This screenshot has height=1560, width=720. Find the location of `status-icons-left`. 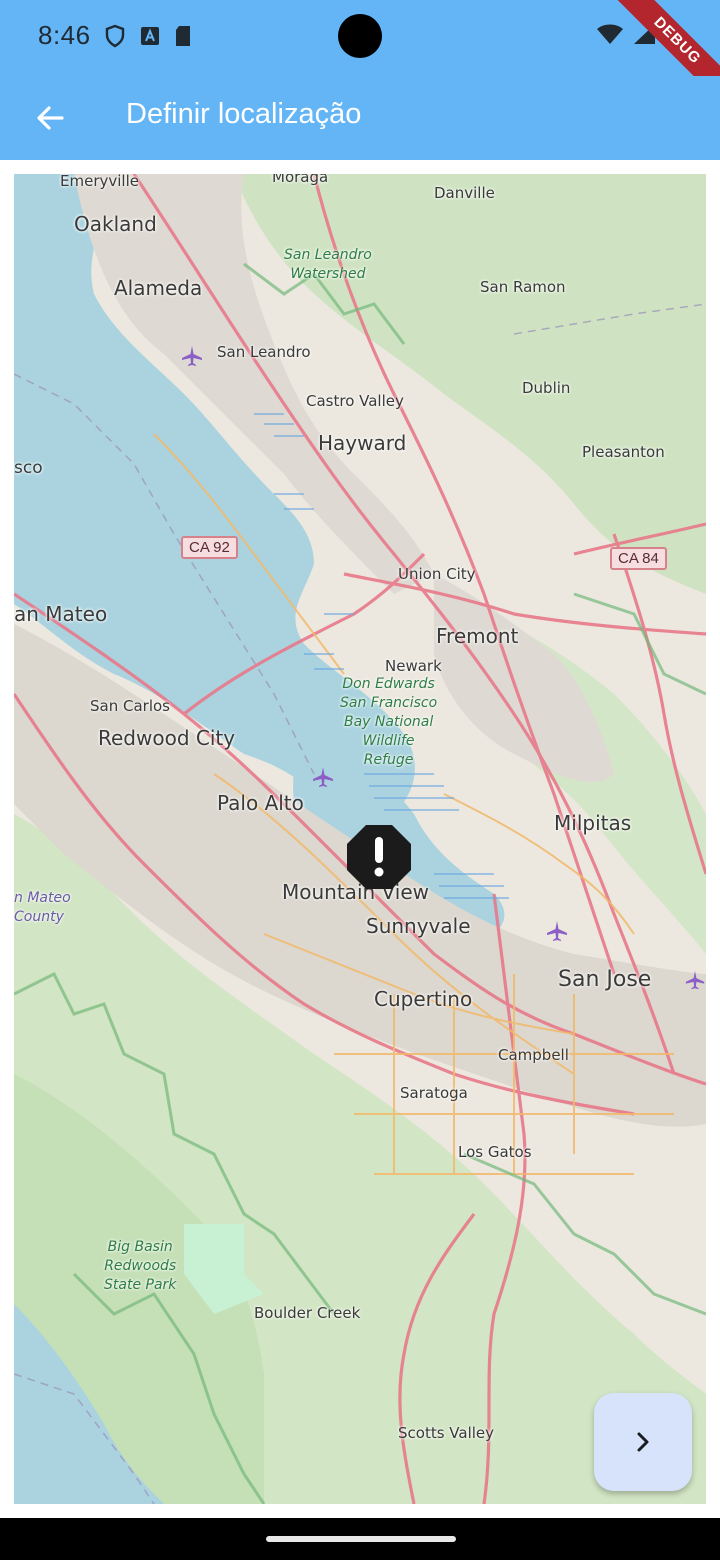

status-icons-left is located at coordinates (148, 36).